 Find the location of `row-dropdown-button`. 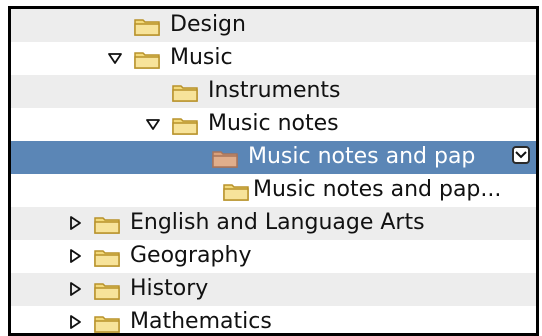

row-dropdown-button is located at coordinates (521, 155).